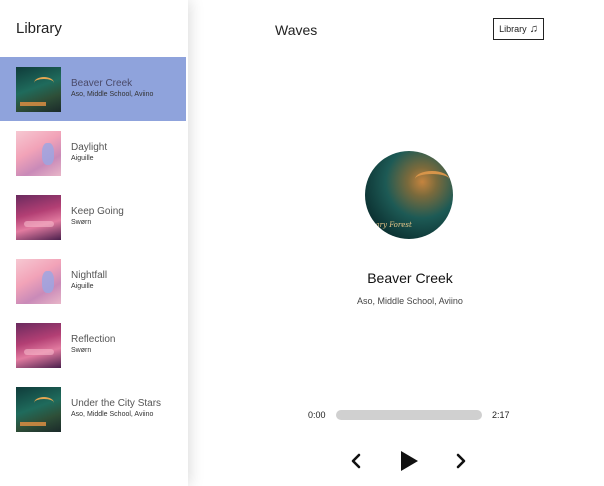 This screenshot has height=486, width=604. What do you see at coordinates (356, 461) in the screenshot?
I see `chevron-left-icon` at bounding box center [356, 461].